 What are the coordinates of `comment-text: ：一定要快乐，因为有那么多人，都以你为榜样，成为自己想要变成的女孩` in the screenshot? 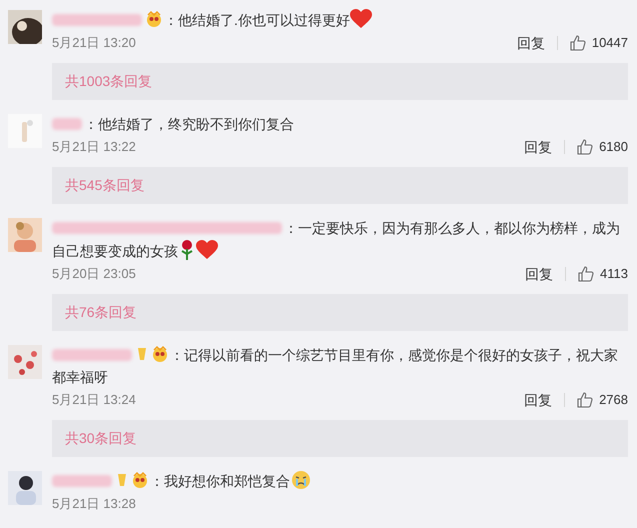 It's located at (336, 240).